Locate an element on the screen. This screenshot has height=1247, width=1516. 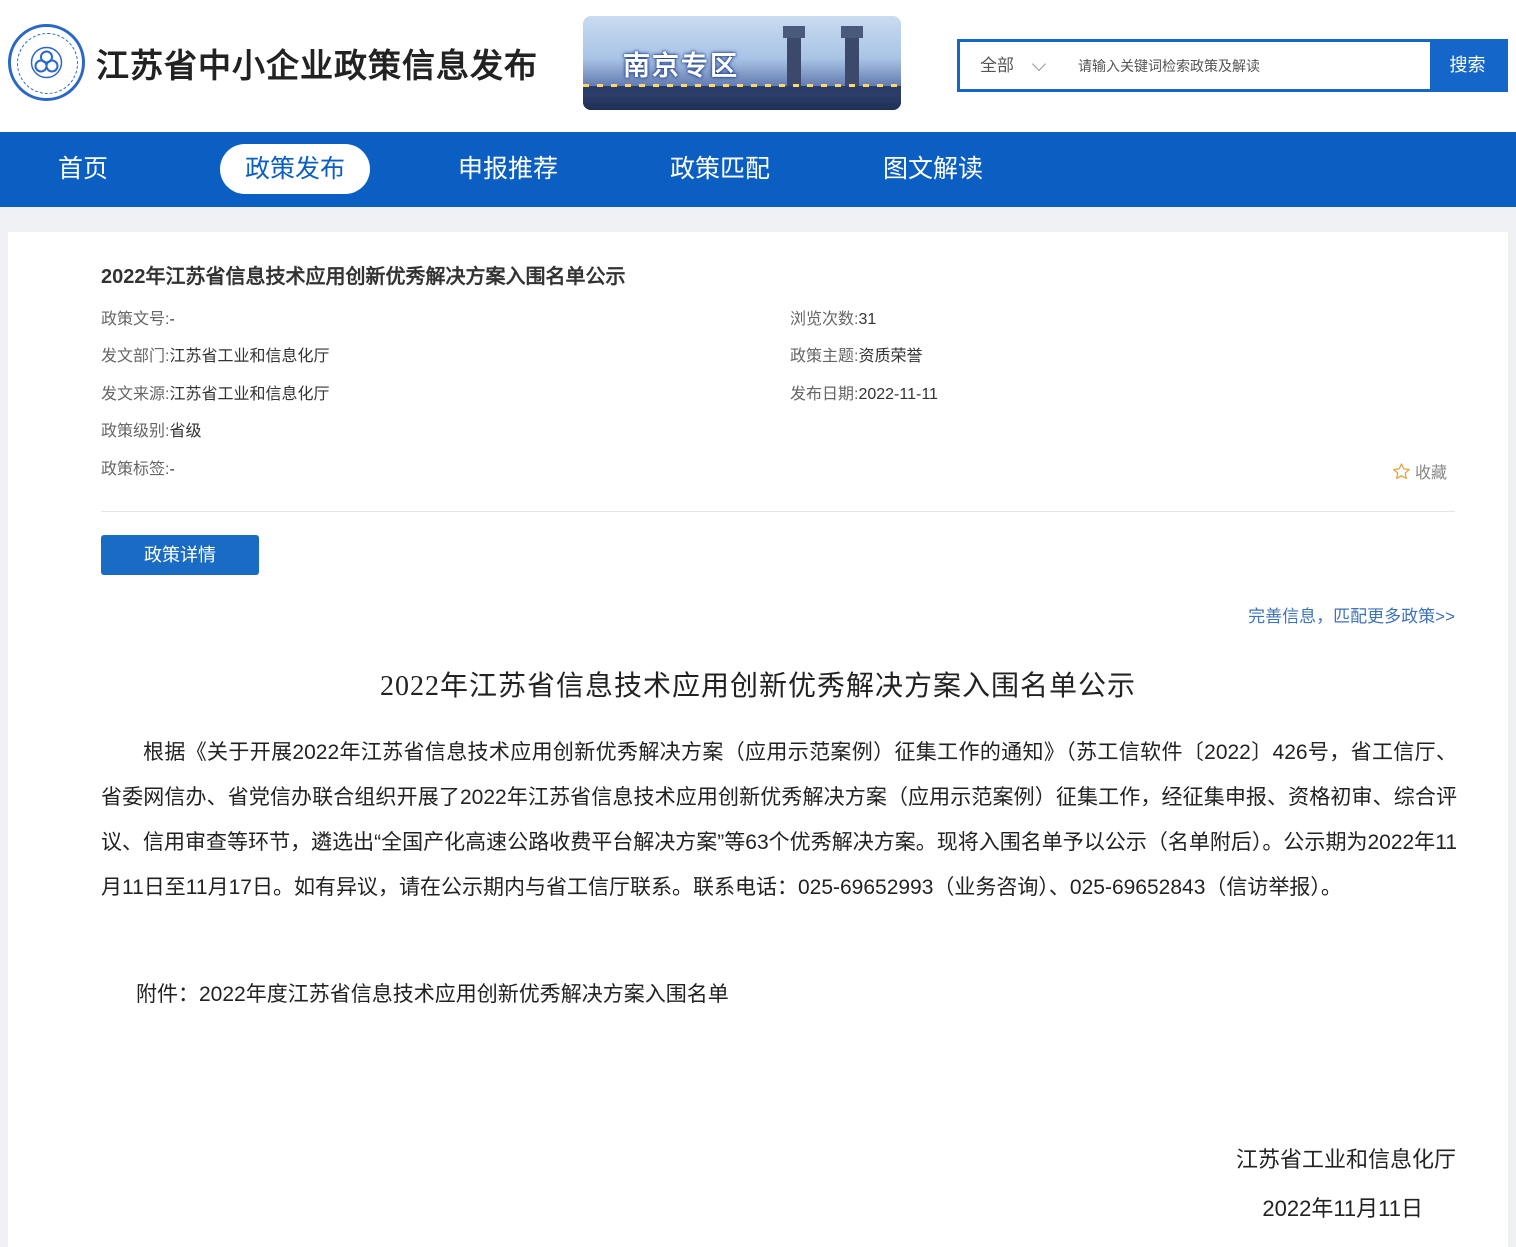
signature-organization: 江苏省工业和信息化厅 is located at coordinates (1345, 1159).